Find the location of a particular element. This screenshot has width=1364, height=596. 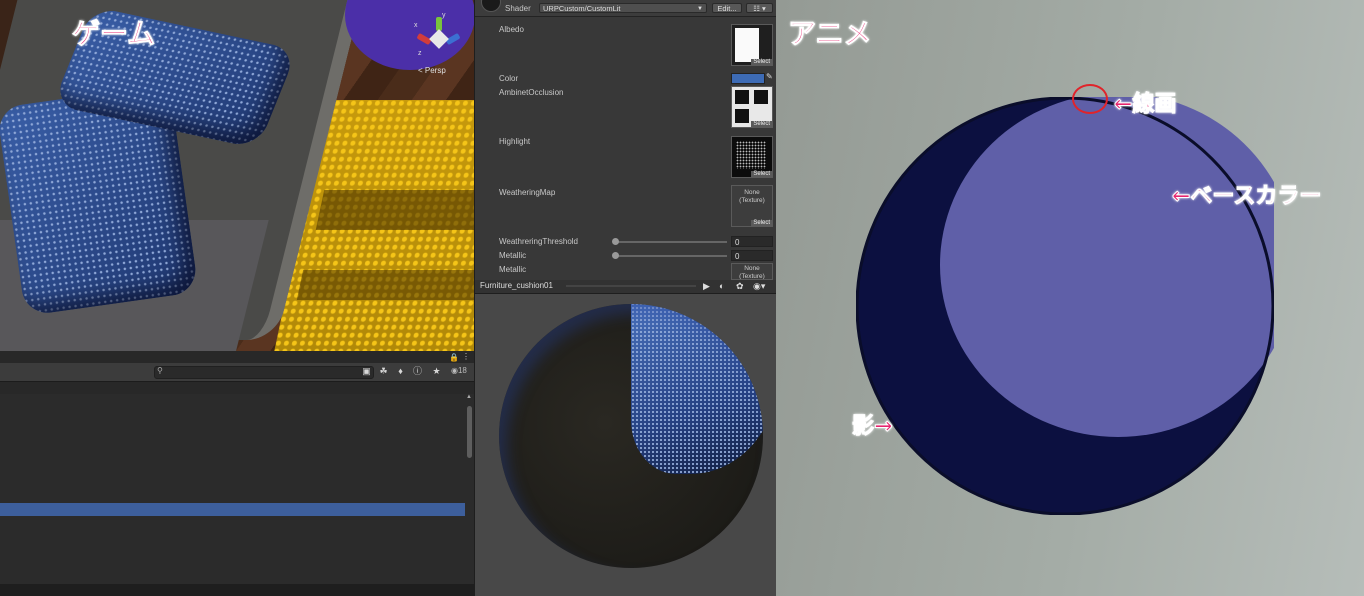

scene-gizmo: y x z is located at coordinates (438, 38).